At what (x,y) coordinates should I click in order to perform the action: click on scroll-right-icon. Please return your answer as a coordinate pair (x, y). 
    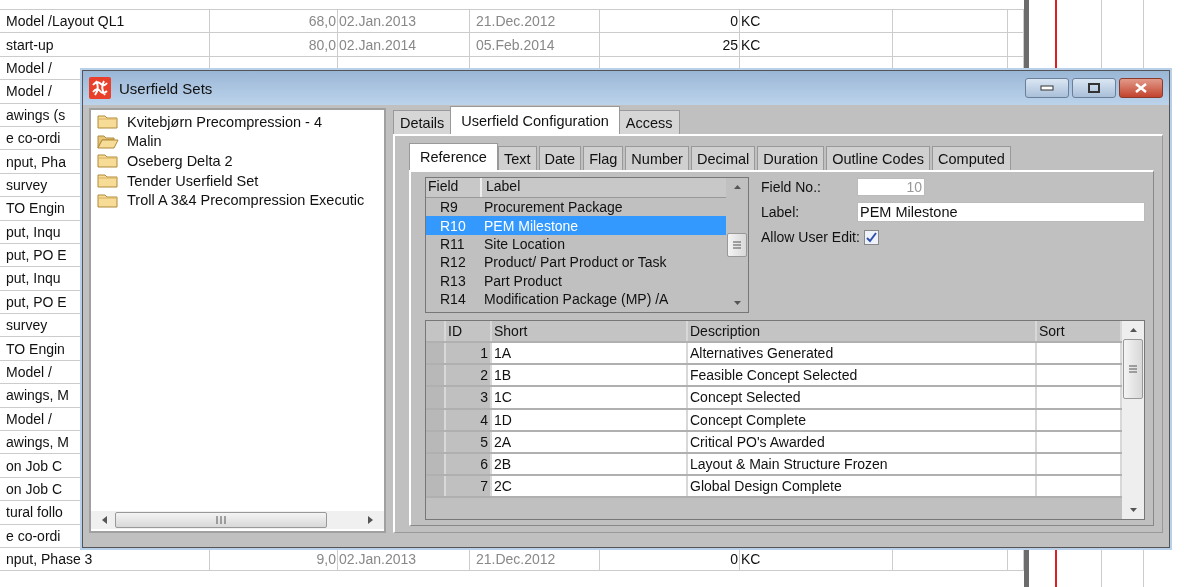
    Looking at the image, I should click on (370, 520).